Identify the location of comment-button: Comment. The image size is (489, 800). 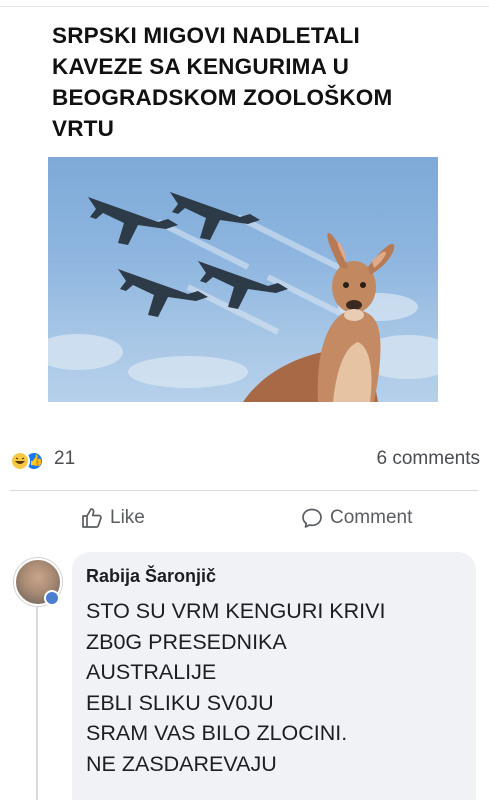
(356, 518).